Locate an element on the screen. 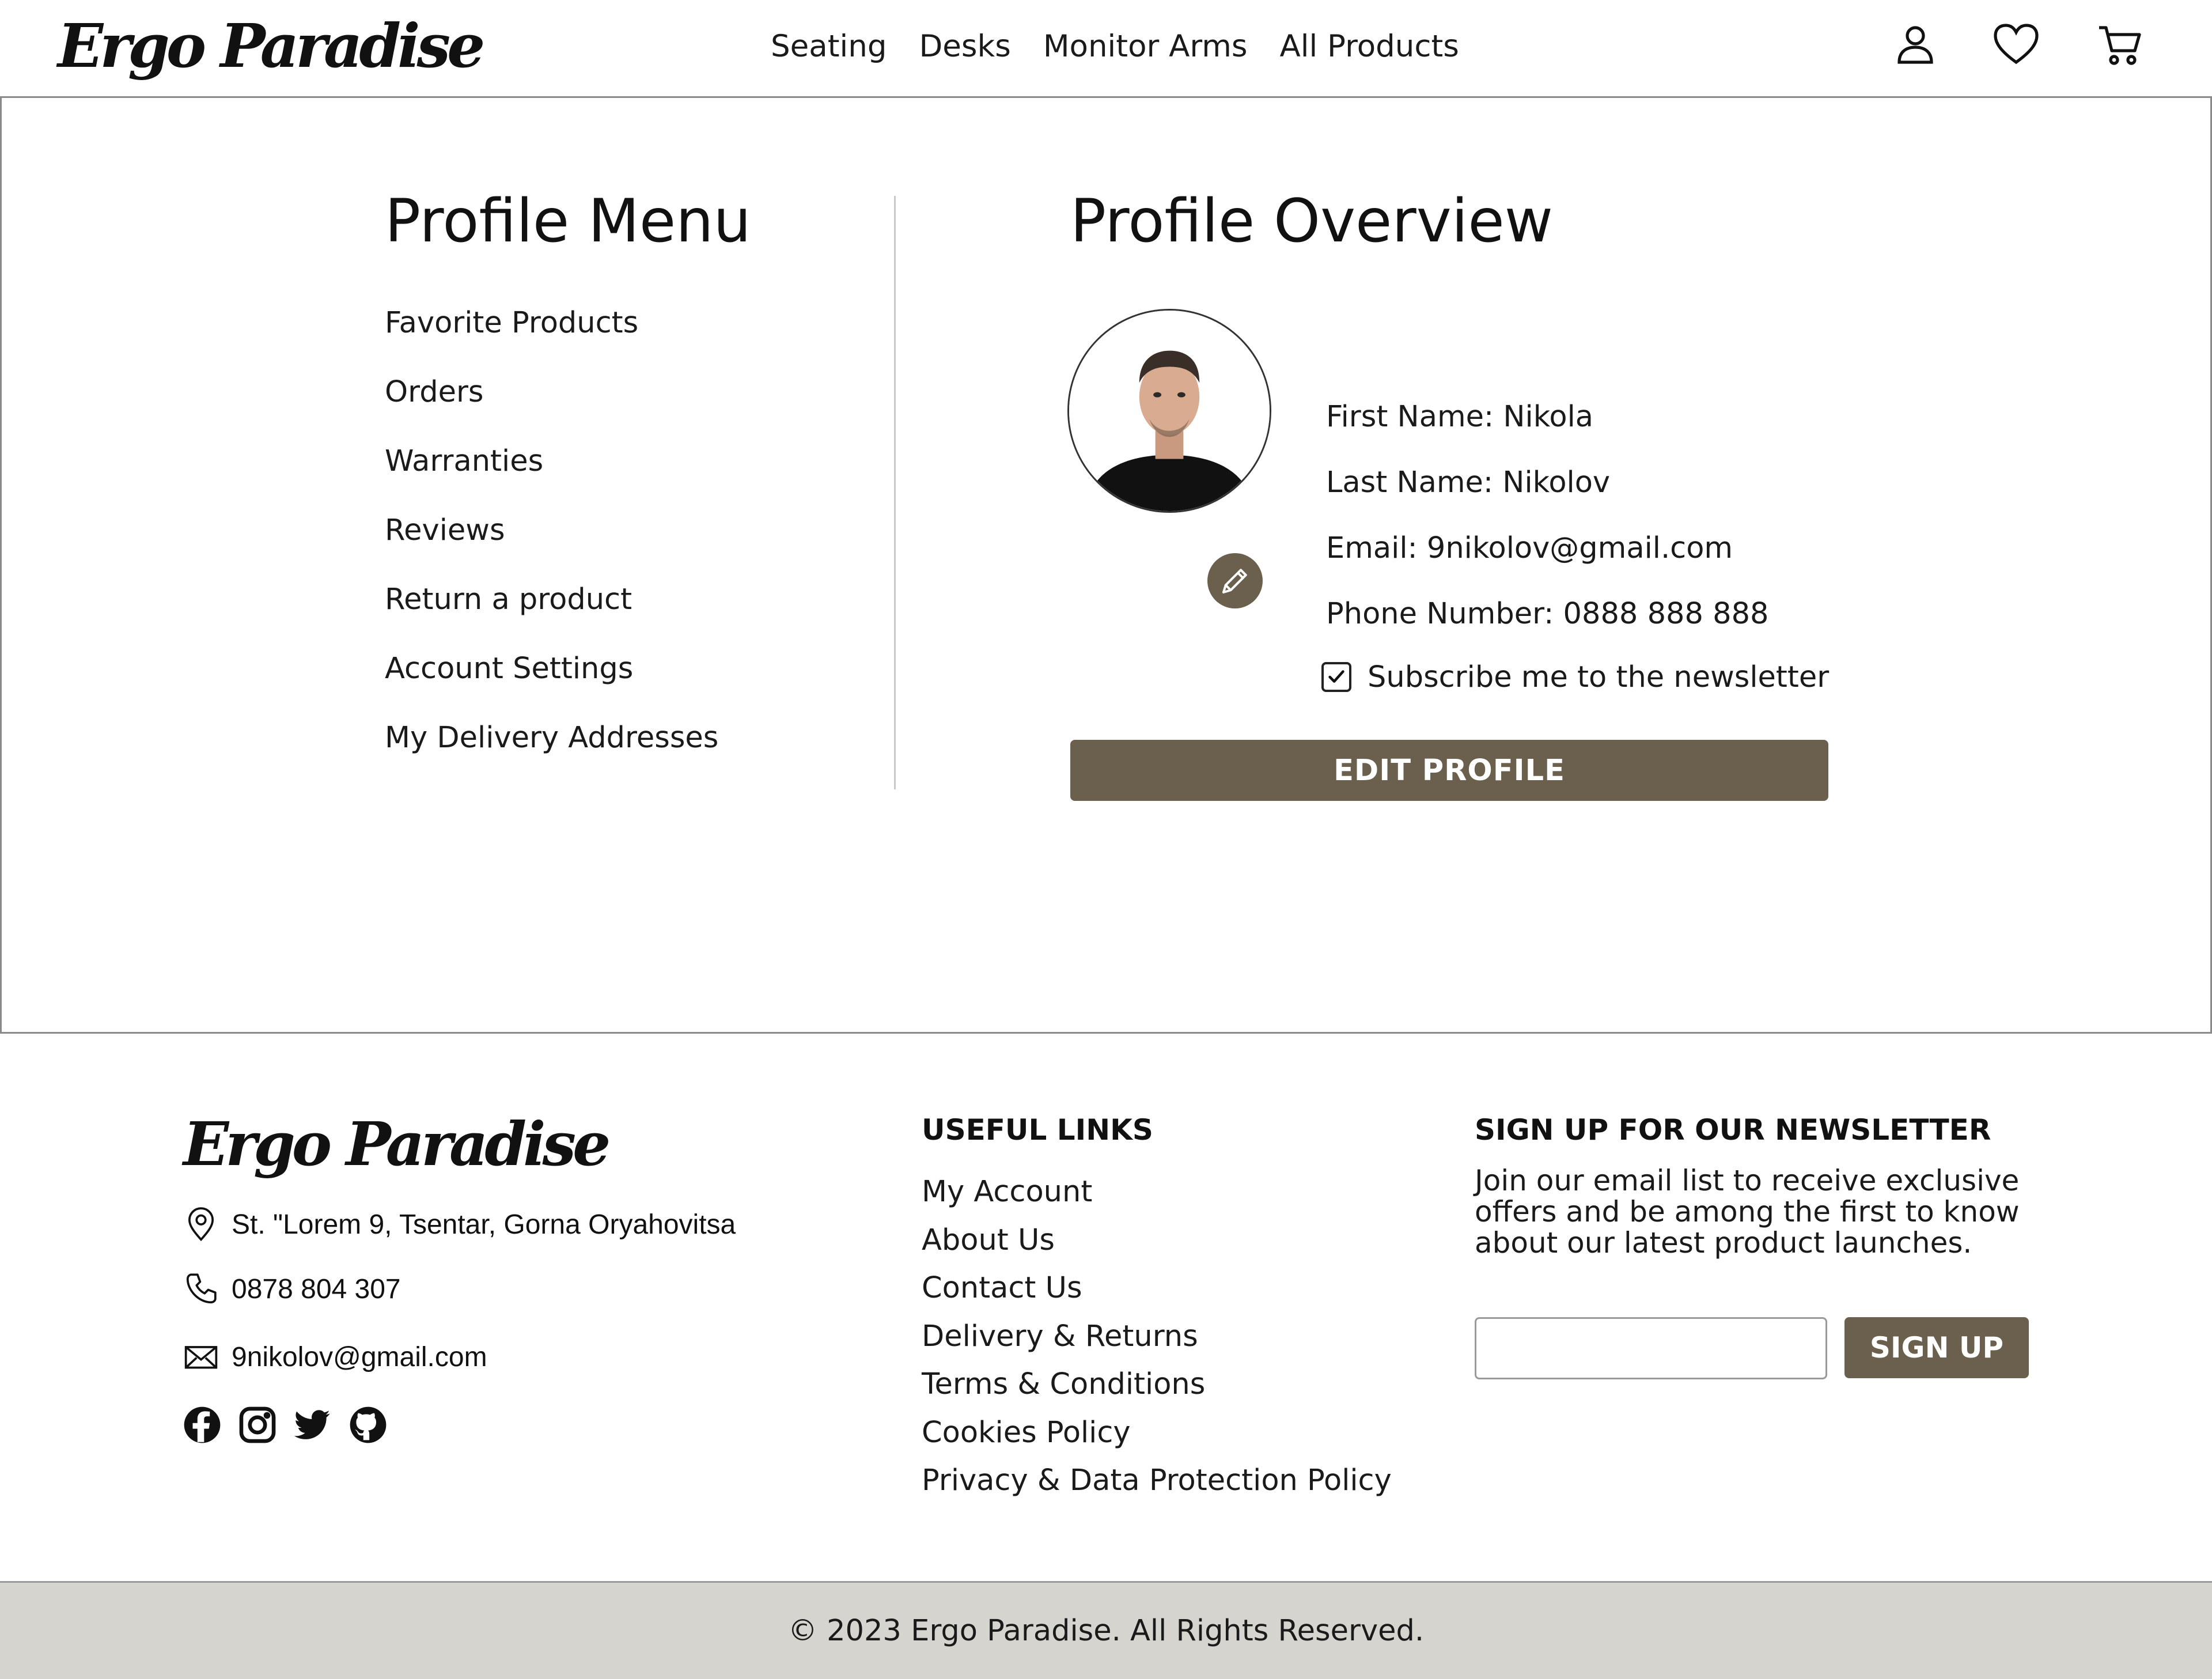 Image resolution: width=2212 pixels, height=1679 pixels. footer-link-privacy-policy: Privacy & Data Protection Policy is located at coordinates (1157, 1485).